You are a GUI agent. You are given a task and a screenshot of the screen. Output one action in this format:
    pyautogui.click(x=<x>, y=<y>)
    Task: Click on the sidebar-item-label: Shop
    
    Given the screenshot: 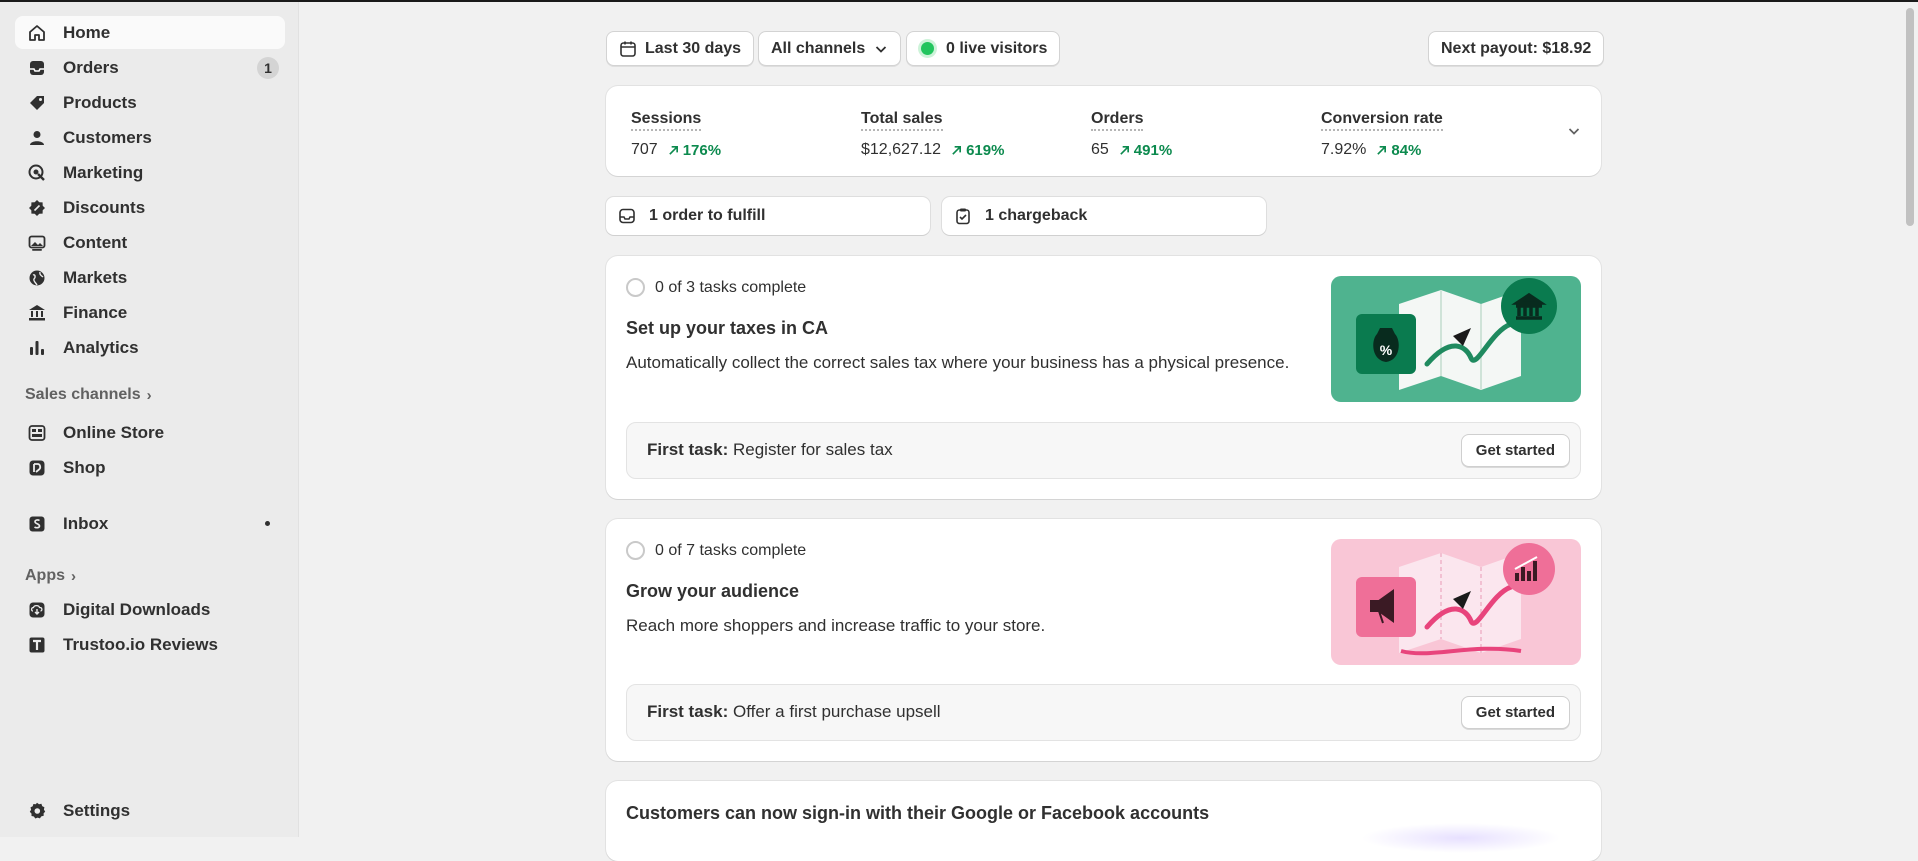 What is the action you would take?
    pyautogui.click(x=84, y=467)
    